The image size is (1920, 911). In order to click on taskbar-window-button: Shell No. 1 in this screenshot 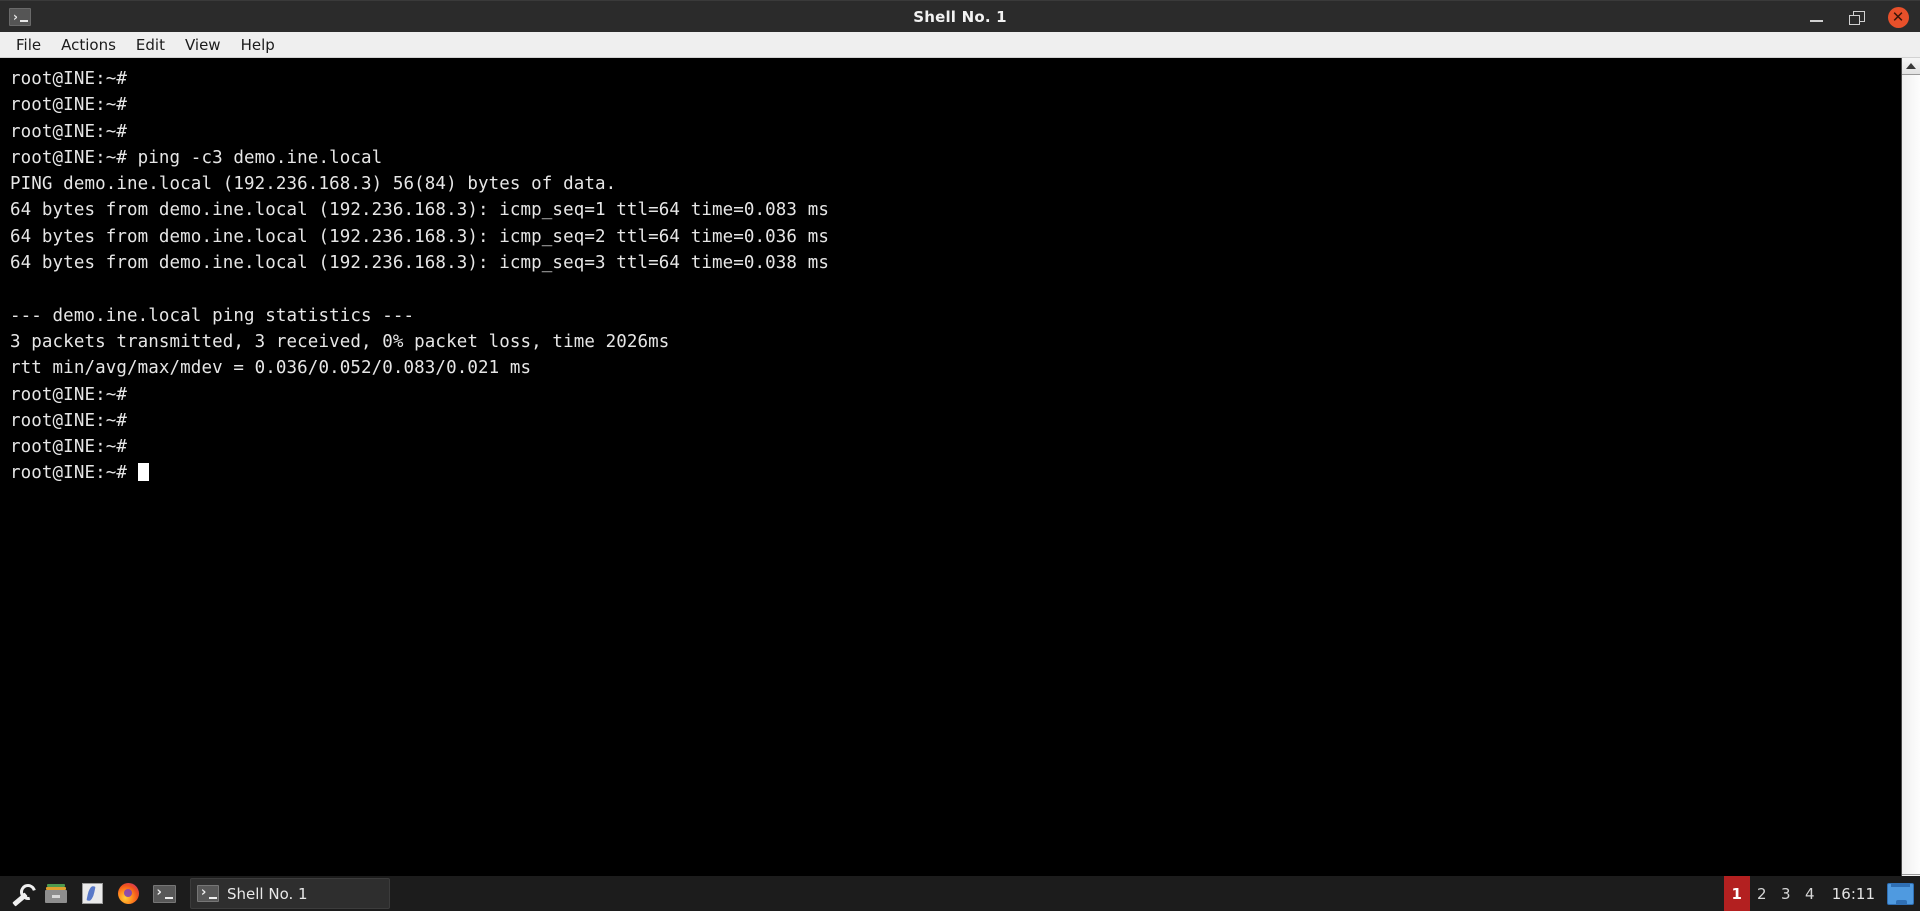, I will do `click(290, 893)`.